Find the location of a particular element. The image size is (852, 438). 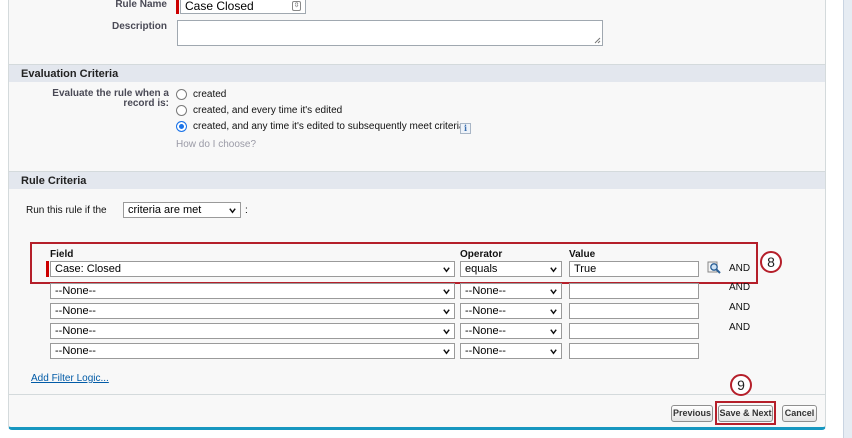

run-rule-select-value: criteria are met is located at coordinates (165, 210).